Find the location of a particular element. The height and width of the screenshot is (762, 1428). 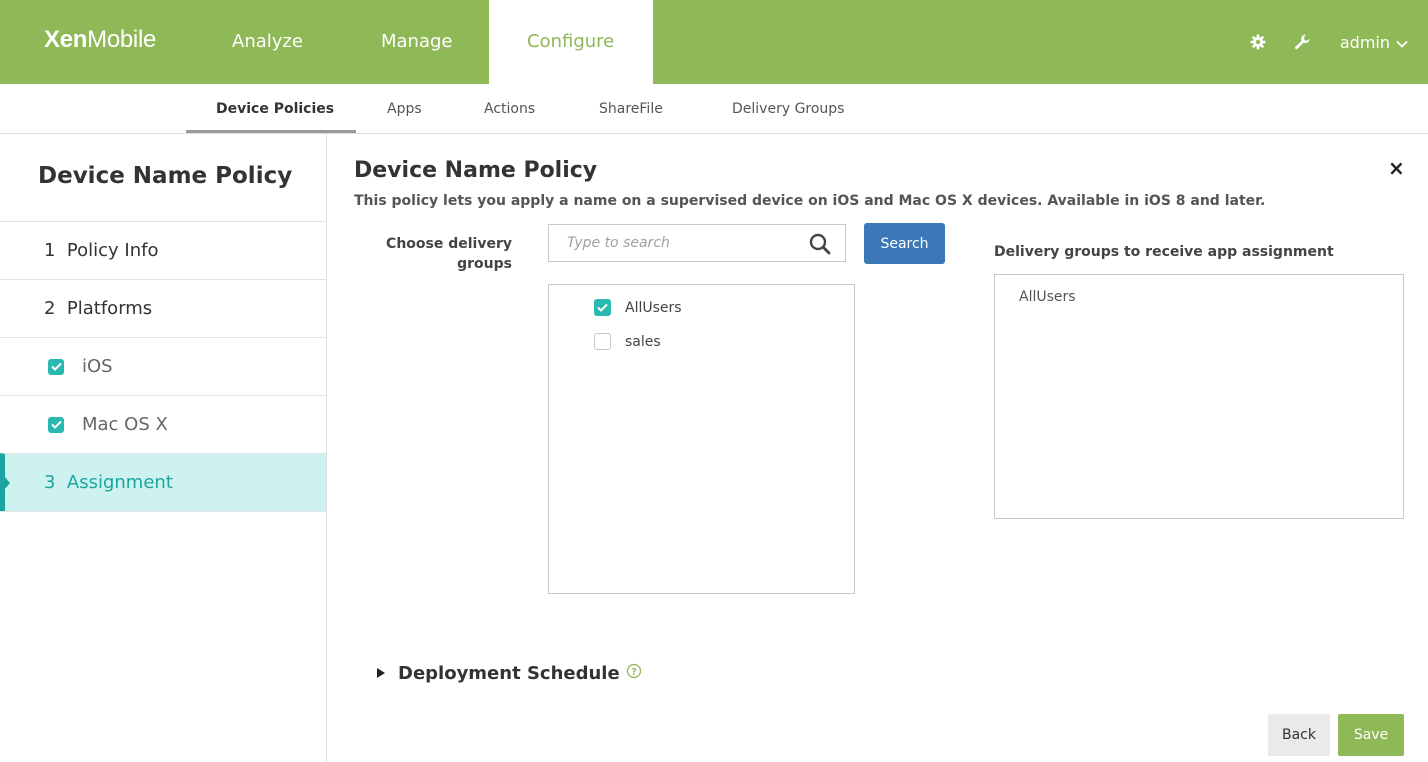

subnav-actions: Actions is located at coordinates (509, 109).